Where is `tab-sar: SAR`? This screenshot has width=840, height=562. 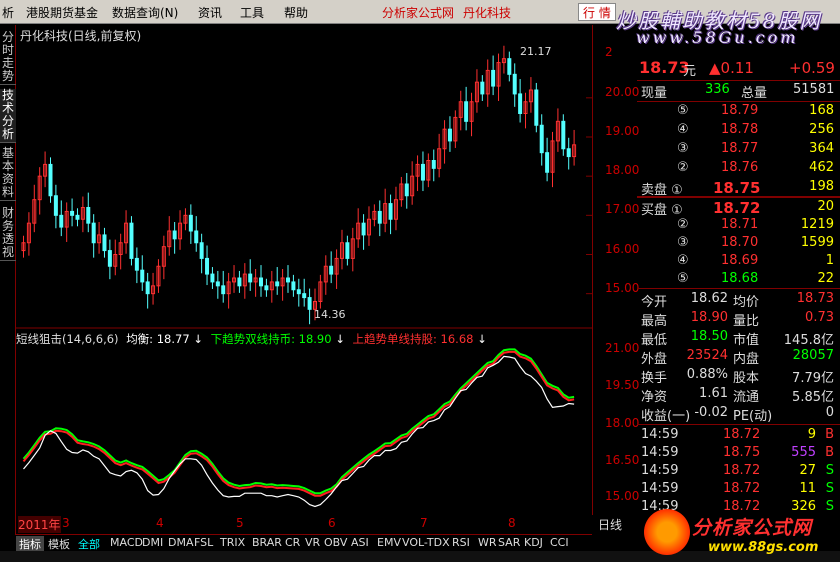 tab-sar: SAR is located at coordinates (509, 542).